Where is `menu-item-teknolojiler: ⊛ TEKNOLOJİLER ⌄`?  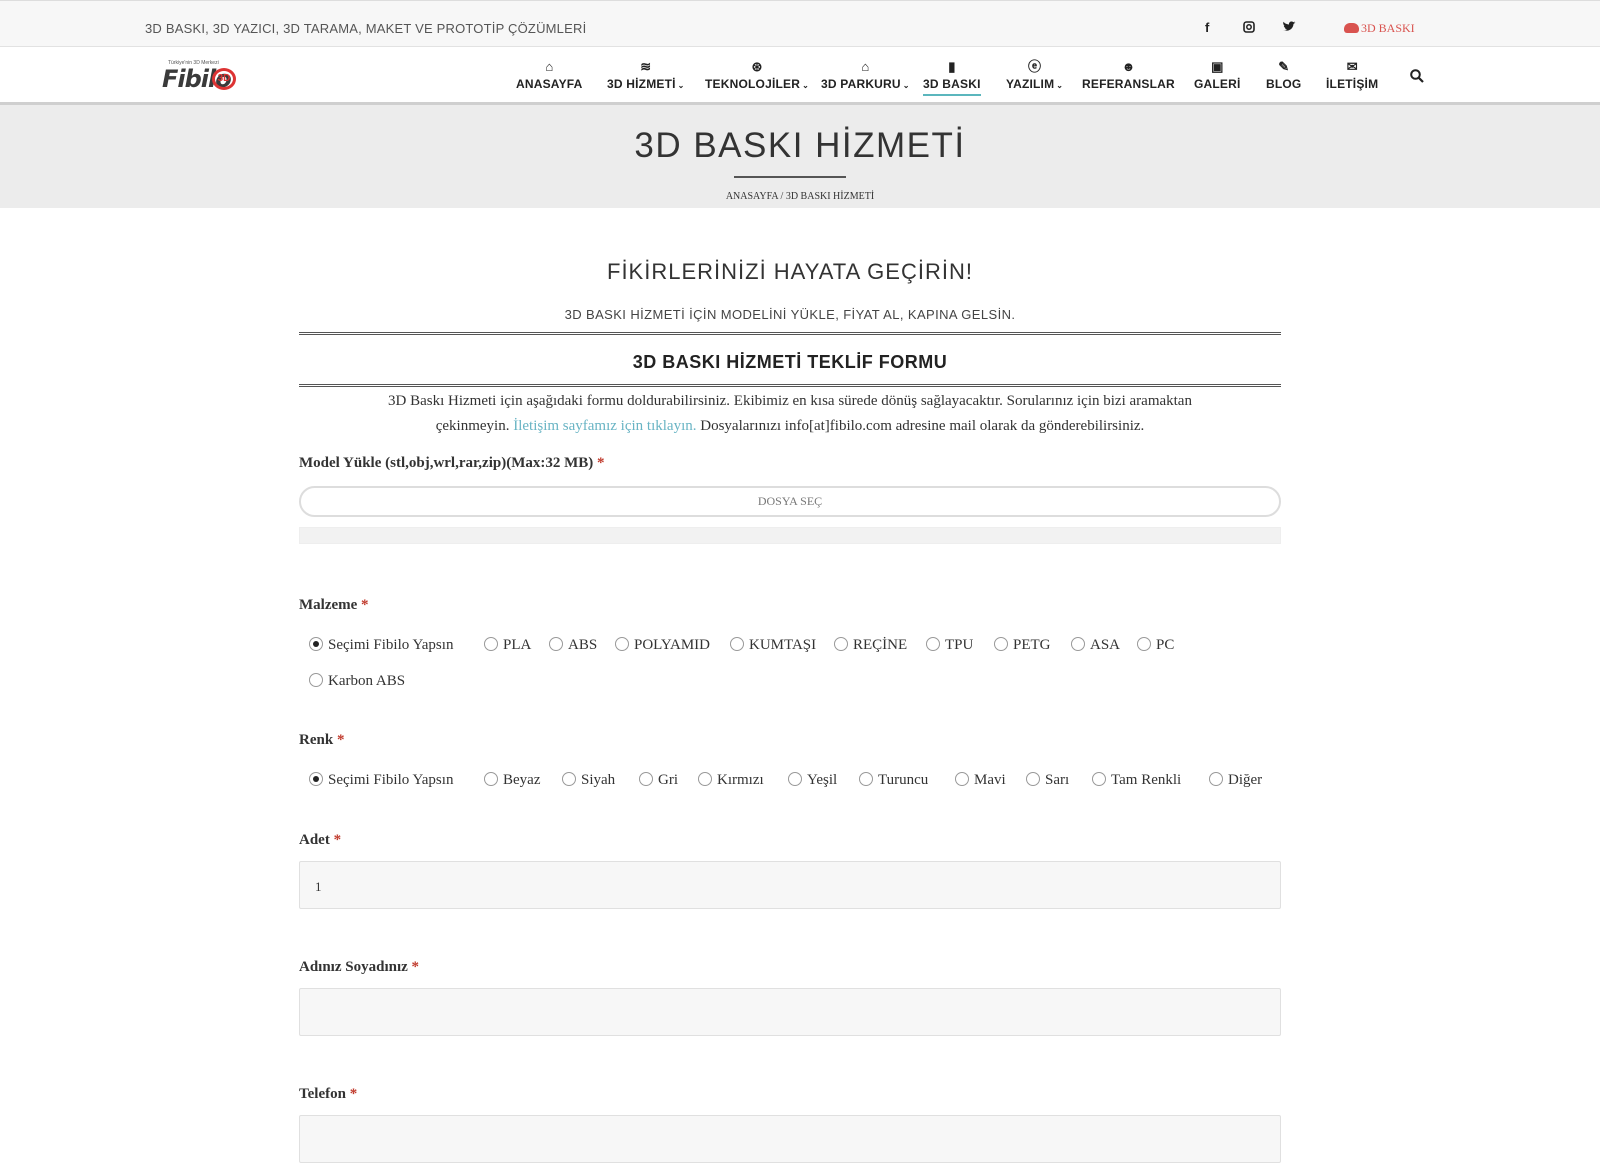 menu-item-teknolojiler: ⊛ TEKNOLOJİLER ⌄ is located at coordinates (757, 75).